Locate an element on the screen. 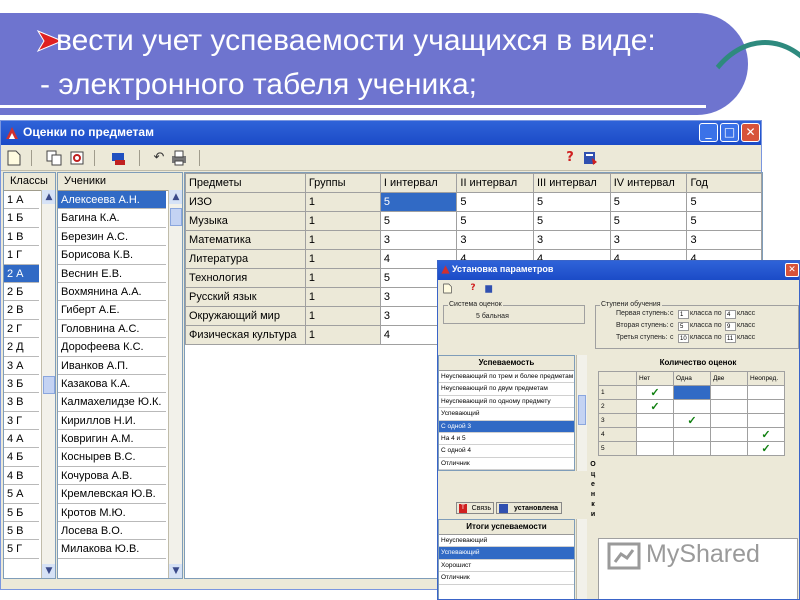 This screenshot has height=600, width=800. performance-scrollbar is located at coordinates (581, 413).